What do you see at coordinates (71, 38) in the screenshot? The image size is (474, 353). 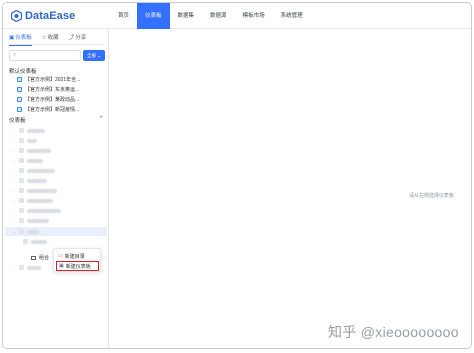 I see `share-icon: ⤴` at bounding box center [71, 38].